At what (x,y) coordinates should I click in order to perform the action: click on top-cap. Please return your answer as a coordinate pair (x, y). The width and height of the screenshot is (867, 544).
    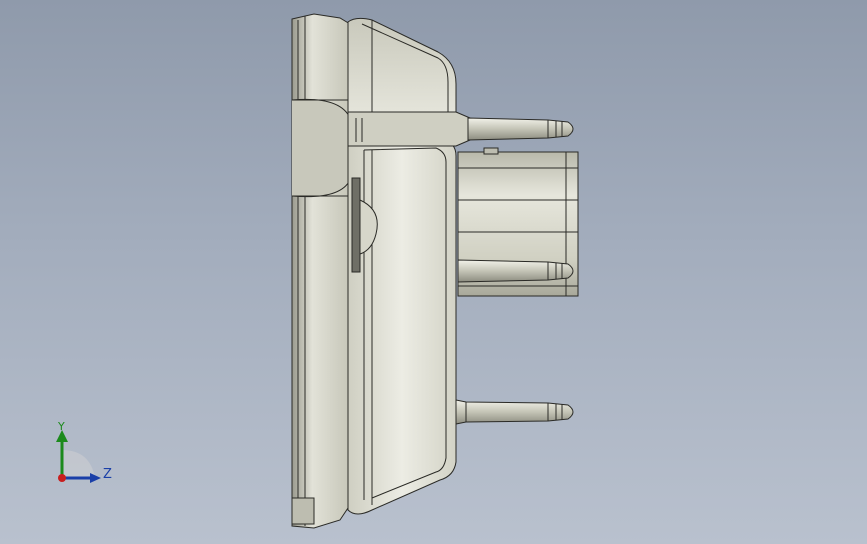
    Looking at the image, I should click on (402, 65).